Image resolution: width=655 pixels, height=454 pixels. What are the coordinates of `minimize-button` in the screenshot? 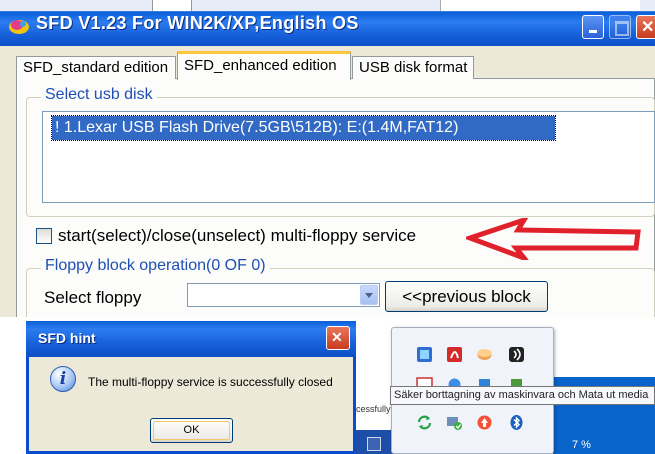 It's located at (593, 27).